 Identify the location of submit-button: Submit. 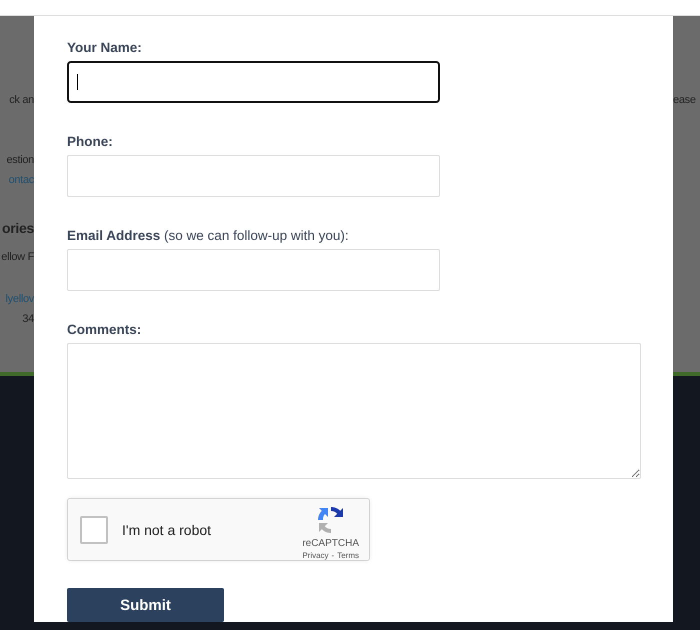
(145, 605).